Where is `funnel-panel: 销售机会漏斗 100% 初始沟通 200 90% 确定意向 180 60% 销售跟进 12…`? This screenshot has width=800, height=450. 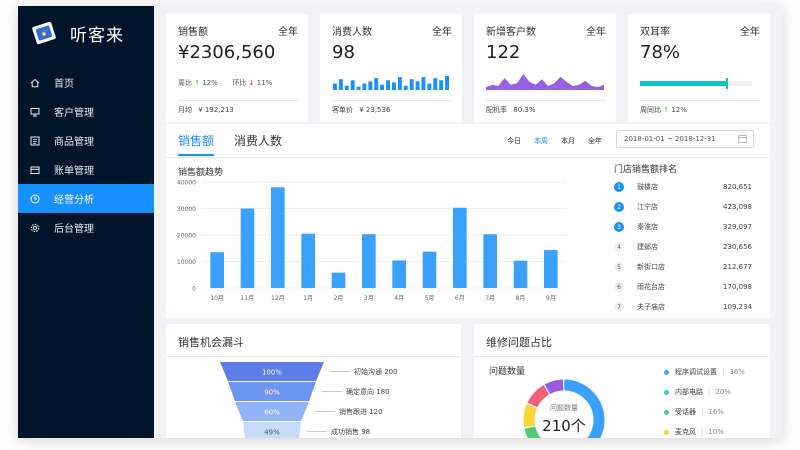
funnel-panel: 销售机会漏斗 100% 初始沟通 200 90% 确定意向 180 60% 销售跟进 12… is located at coordinates (313, 381).